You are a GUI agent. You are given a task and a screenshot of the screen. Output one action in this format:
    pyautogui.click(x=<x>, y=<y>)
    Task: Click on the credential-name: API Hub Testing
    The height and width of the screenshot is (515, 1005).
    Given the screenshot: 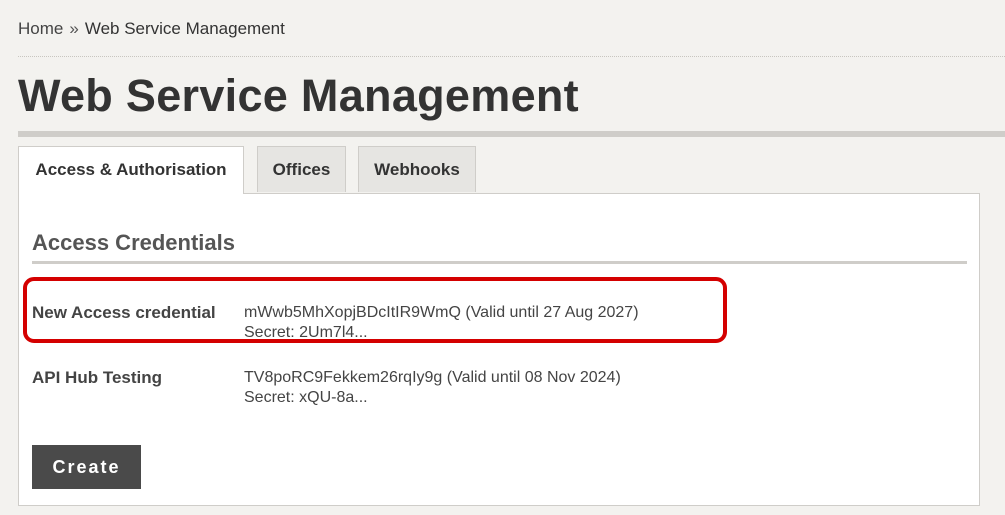 What is the action you would take?
    pyautogui.click(x=97, y=377)
    